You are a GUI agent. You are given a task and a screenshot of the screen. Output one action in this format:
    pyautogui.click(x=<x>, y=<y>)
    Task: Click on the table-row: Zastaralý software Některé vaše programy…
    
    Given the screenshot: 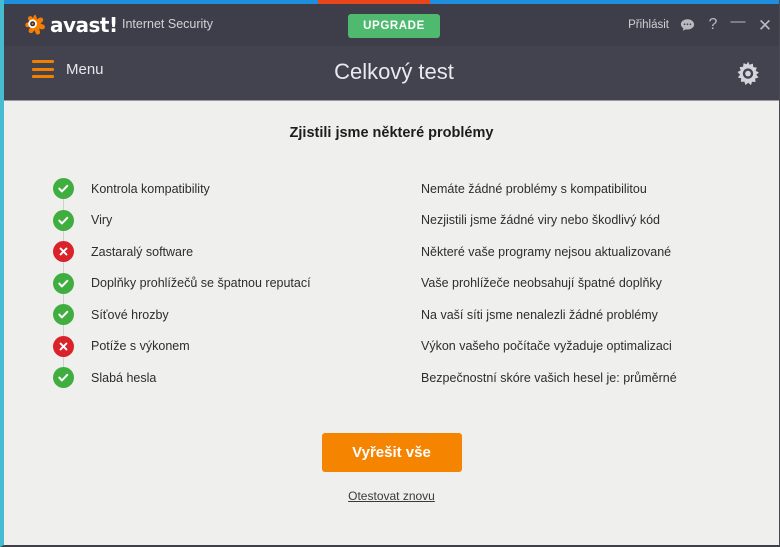 What is the action you would take?
    pyautogui.click(x=391, y=252)
    